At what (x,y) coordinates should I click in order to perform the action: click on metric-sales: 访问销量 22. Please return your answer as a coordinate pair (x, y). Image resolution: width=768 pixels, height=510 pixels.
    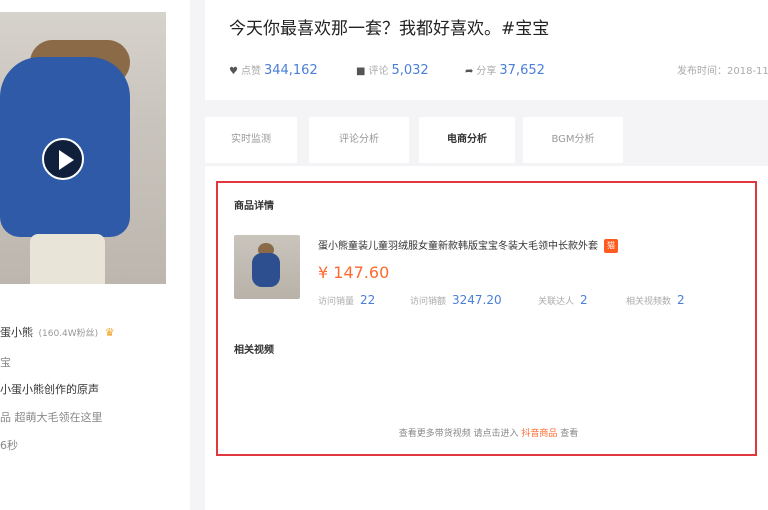
    Looking at the image, I should click on (346, 300).